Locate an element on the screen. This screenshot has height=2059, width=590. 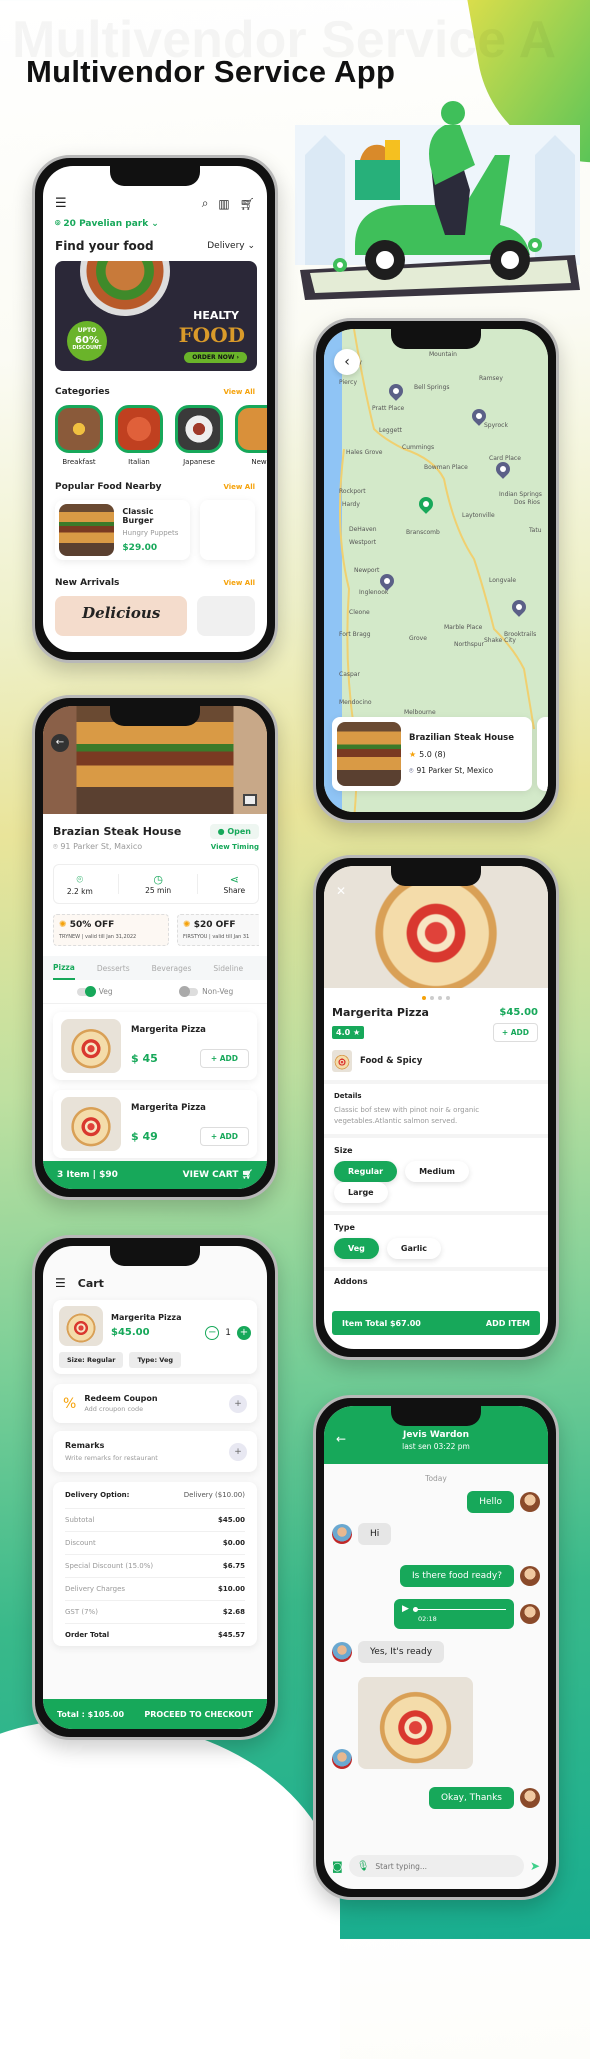
checkout-bar: Total : $105.00 PROCEED TO CHECKOUT is located at coordinates (155, 1714).